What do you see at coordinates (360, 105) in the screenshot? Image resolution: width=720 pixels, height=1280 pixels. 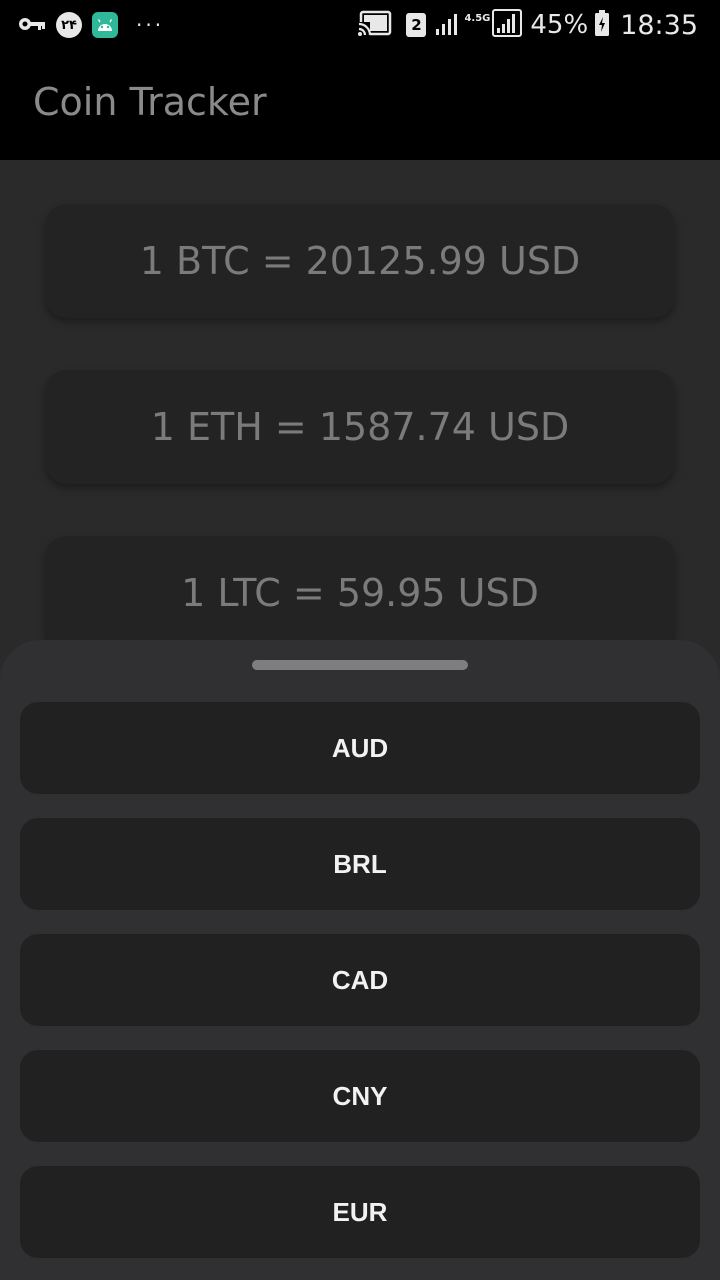 I see `app-bar: Coin Tracker` at bounding box center [360, 105].